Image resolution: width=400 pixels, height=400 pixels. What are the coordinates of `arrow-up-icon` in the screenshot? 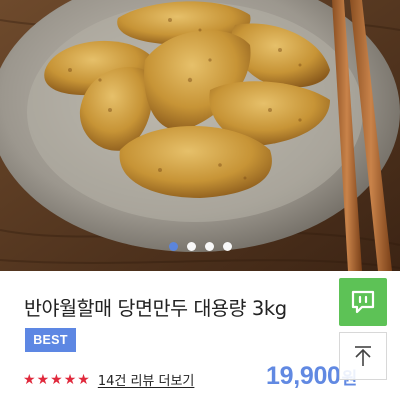 It's located at (363, 356).